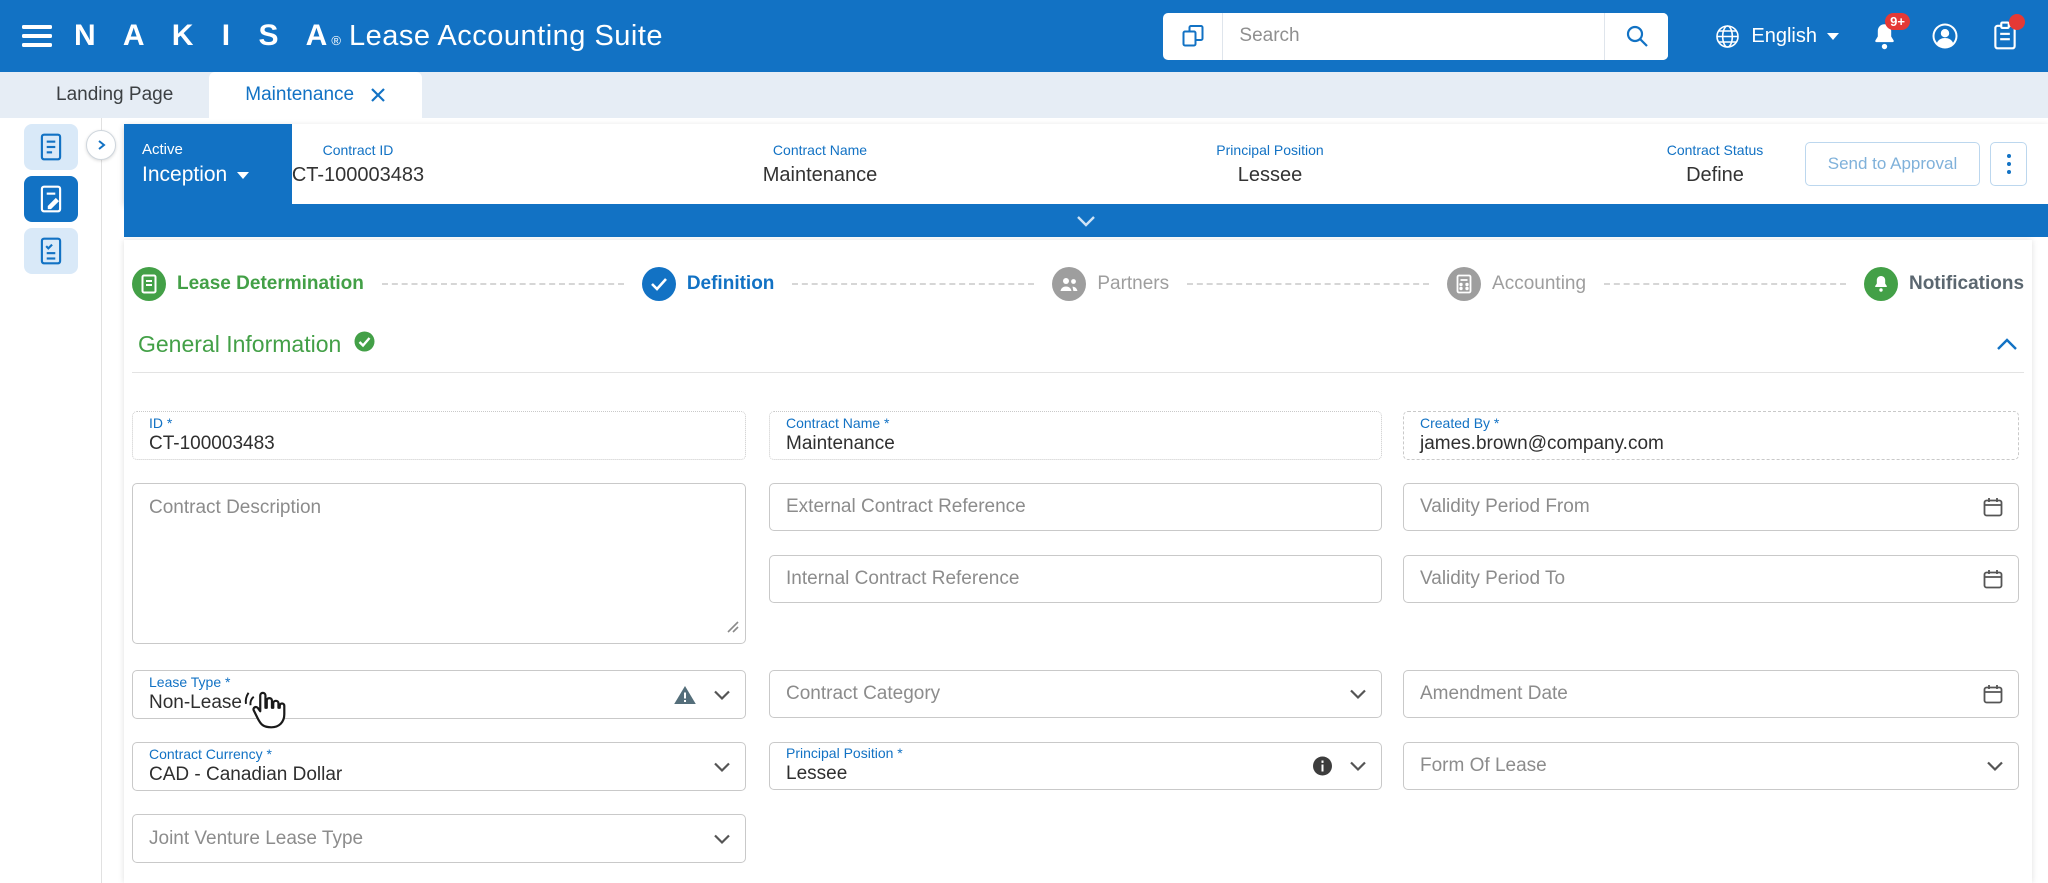 The height and width of the screenshot is (883, 2048). Describe the element at coordinates (1075, 507) in the screenshot. I see `external-contract-reference-field: External Contract Reference` at that location.